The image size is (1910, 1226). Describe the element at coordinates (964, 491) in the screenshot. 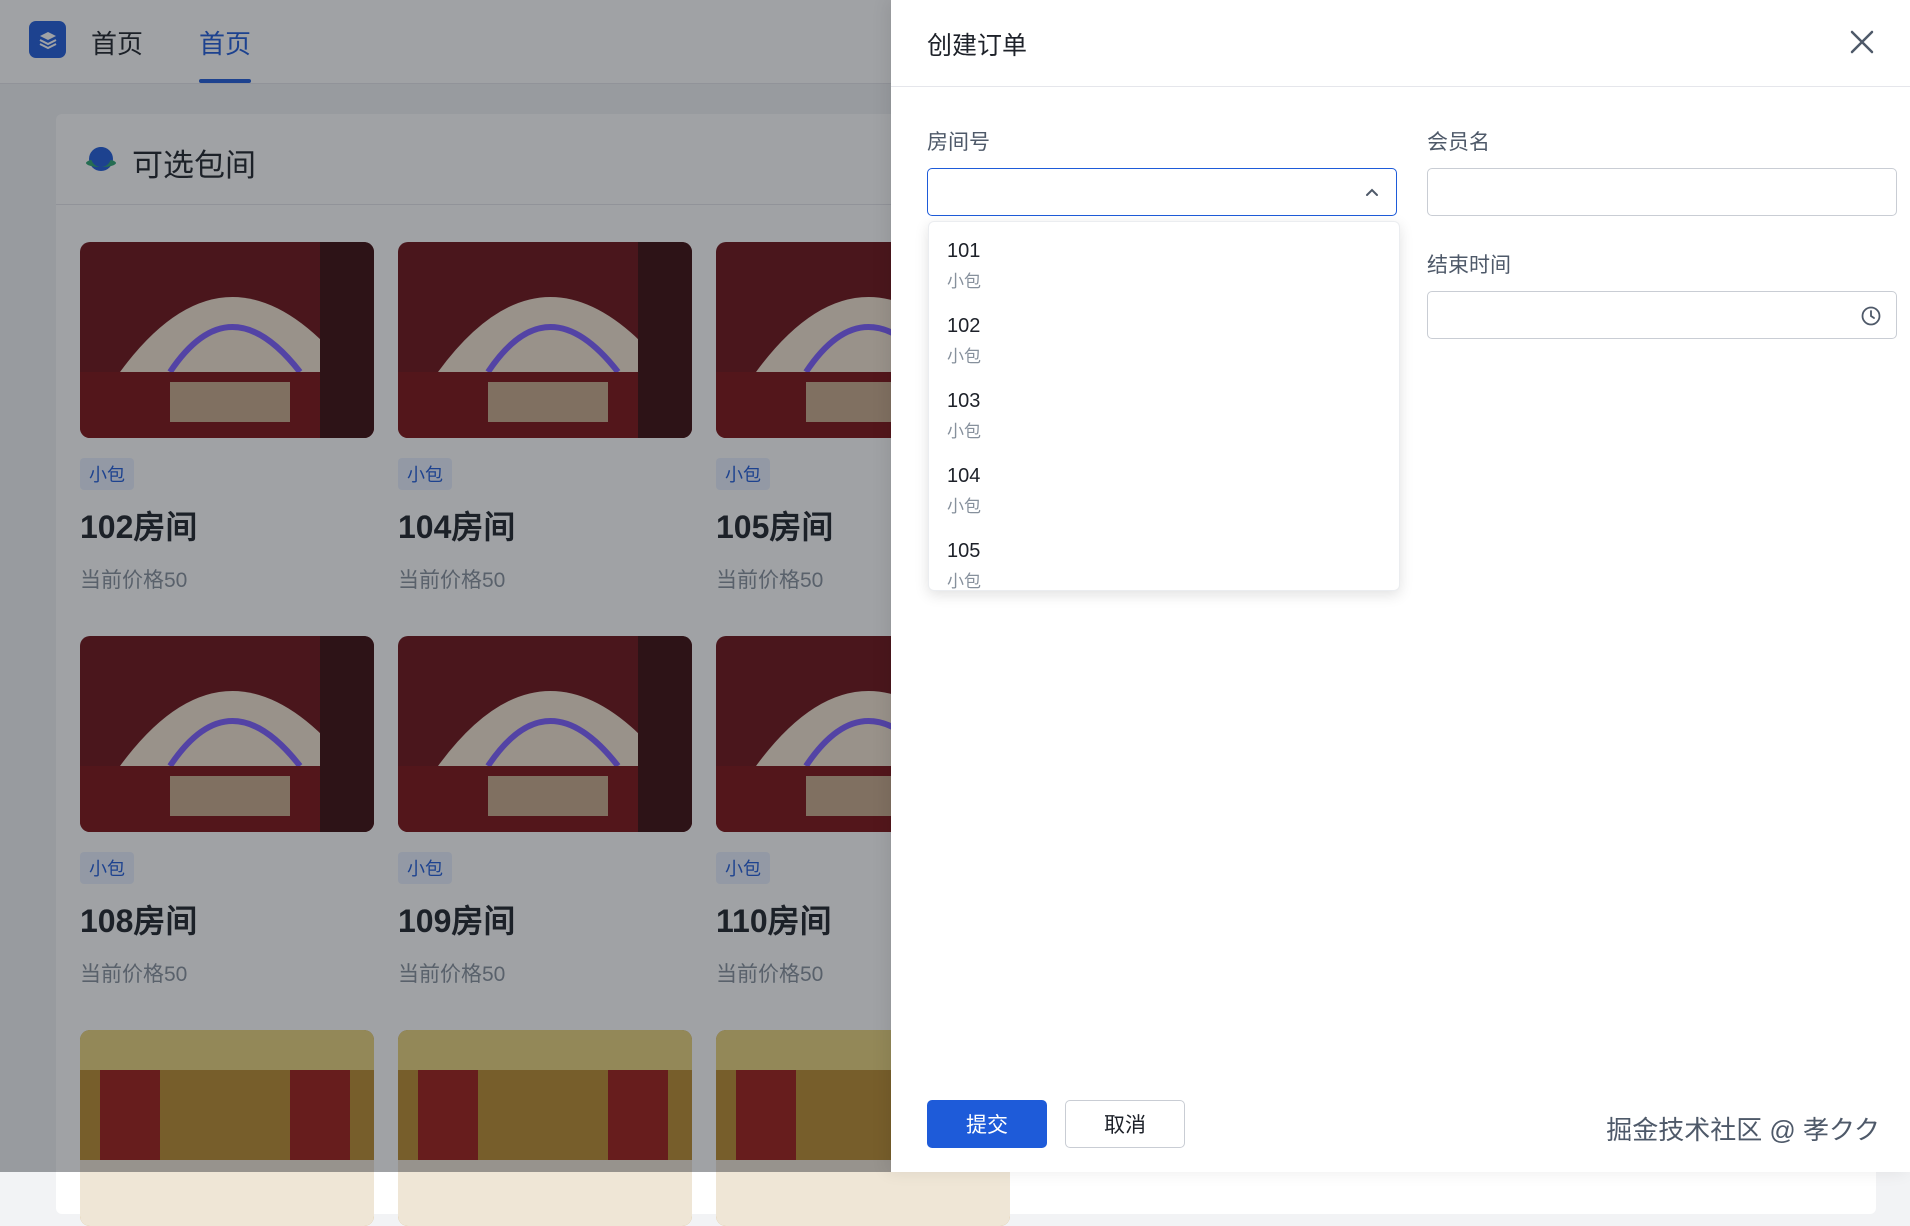

I see `dropdown-option: 104 小包` at that location.